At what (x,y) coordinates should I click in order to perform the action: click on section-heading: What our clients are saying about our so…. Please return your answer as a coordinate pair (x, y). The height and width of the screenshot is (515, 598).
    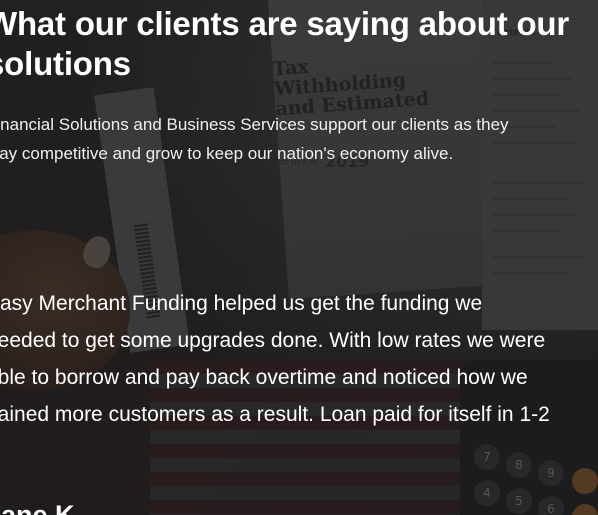
    Looking at the image, I should click on (285, 43).